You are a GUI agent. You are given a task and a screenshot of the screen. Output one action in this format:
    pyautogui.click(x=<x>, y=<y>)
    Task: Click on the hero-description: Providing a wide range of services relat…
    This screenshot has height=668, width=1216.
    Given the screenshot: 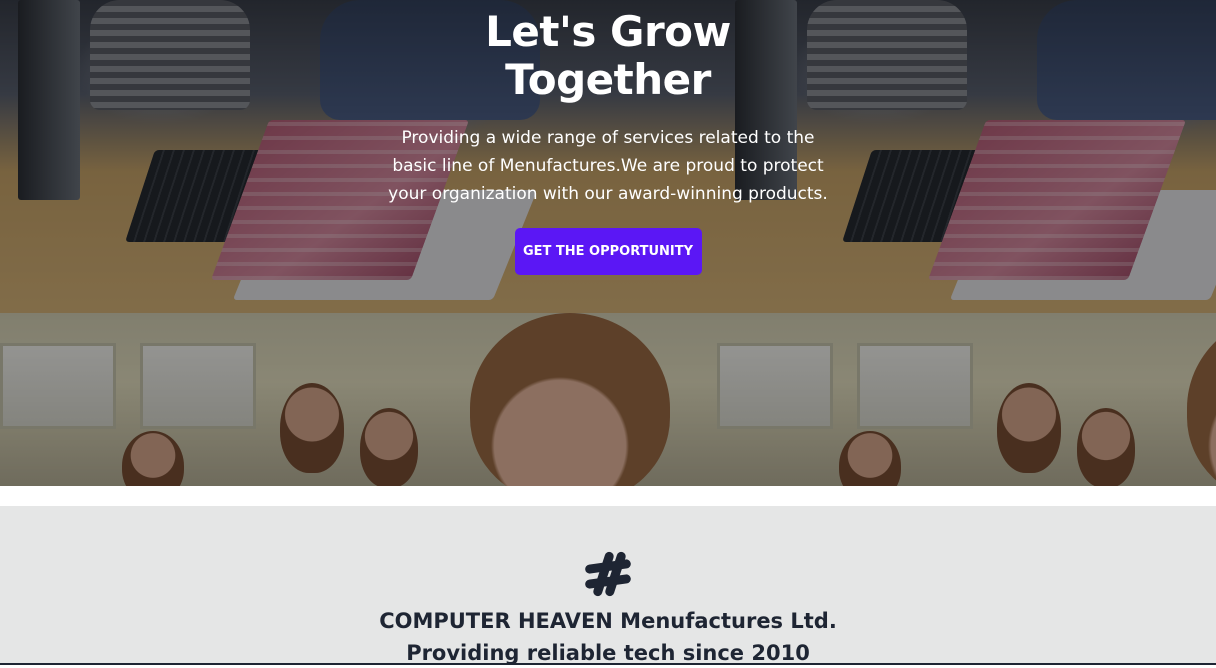 What is the action you would take?
    pyautogui.click(x=608, y=166)
    